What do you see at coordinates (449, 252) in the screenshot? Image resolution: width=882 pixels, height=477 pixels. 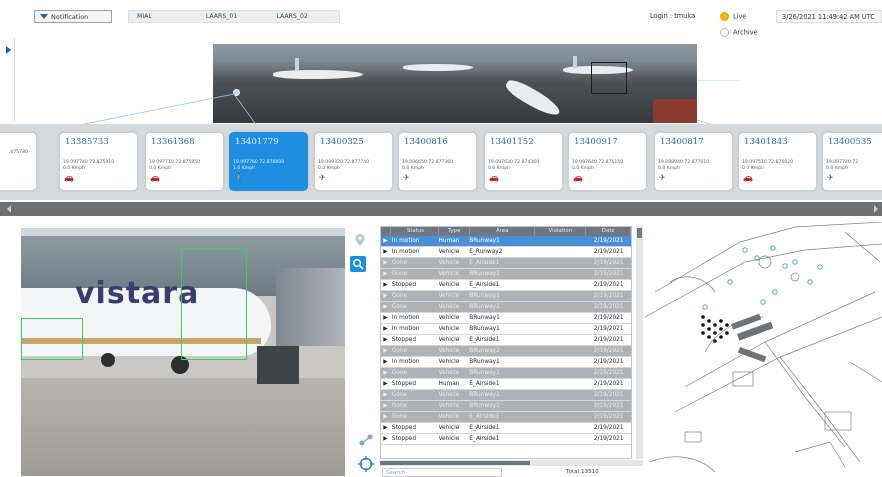 I see `cell-type: Vehicle` at bounding box center [449, 252].